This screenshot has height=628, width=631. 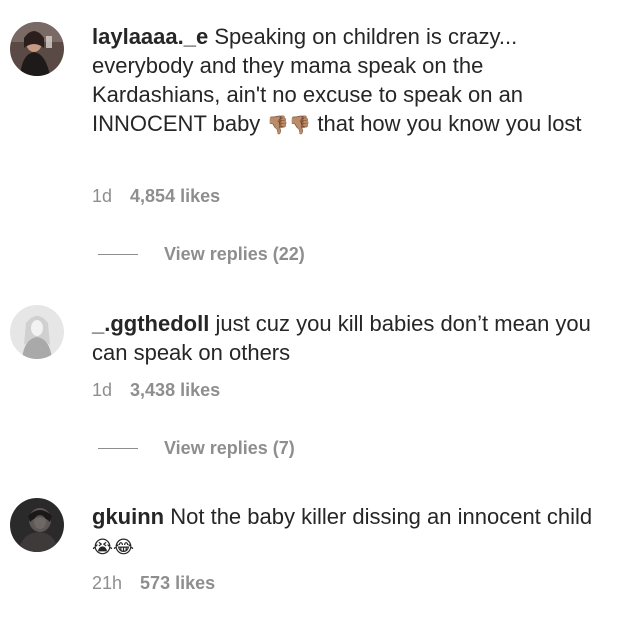 I want to click on view-replies-button: View replies (22), so click(x=201, y=254).